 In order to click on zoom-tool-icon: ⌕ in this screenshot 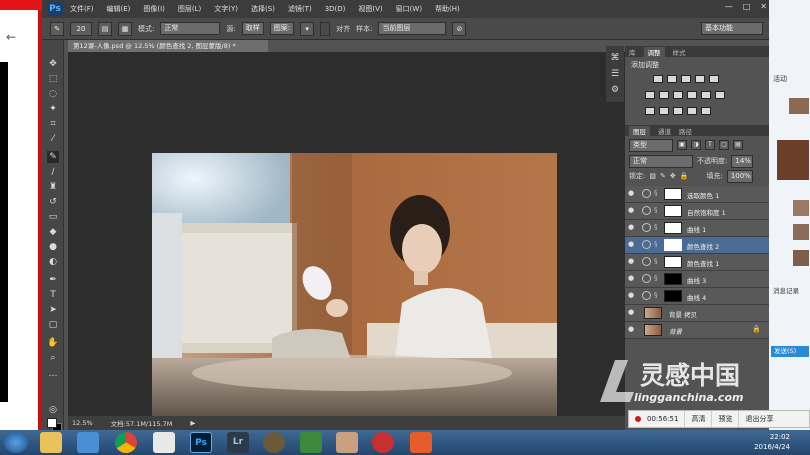, I will do `click(53, 358)`.